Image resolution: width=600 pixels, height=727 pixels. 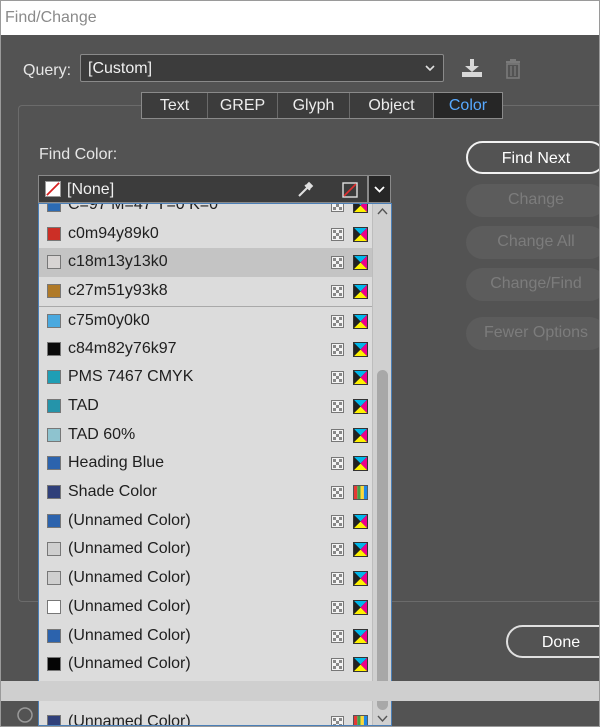 I want to click on swatch-row: Heading Blue, so click(x=205, y=463).